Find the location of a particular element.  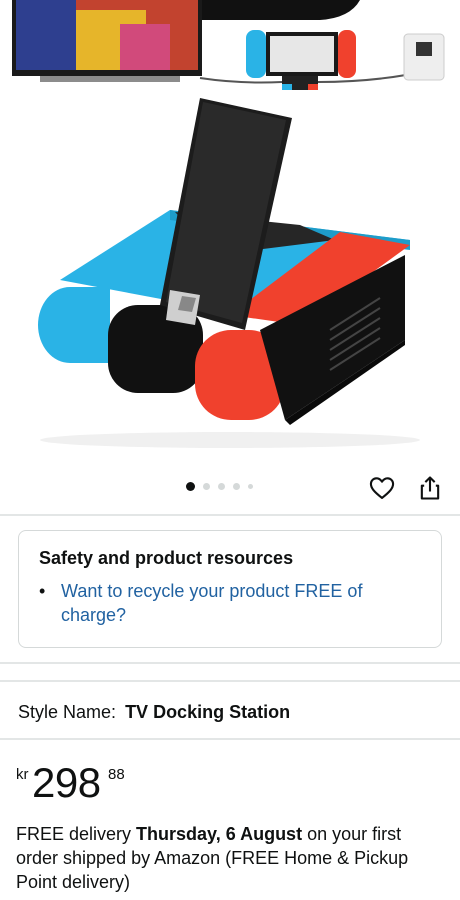

price-currency: kr is located at coordinates (22, 774).